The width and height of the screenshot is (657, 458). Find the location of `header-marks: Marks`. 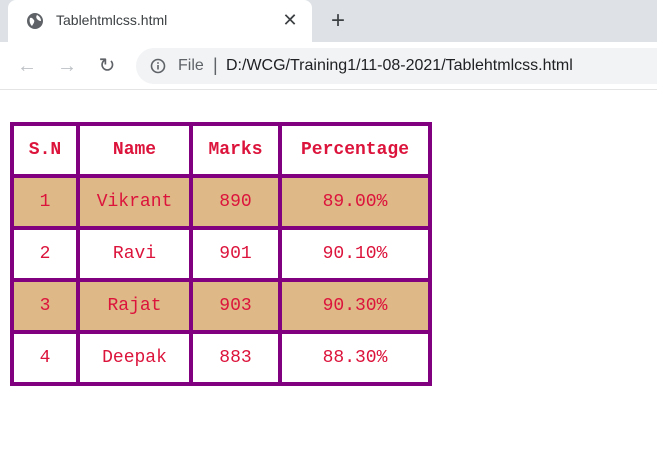

header-marks: Marks is located at coordinates (235, 150).